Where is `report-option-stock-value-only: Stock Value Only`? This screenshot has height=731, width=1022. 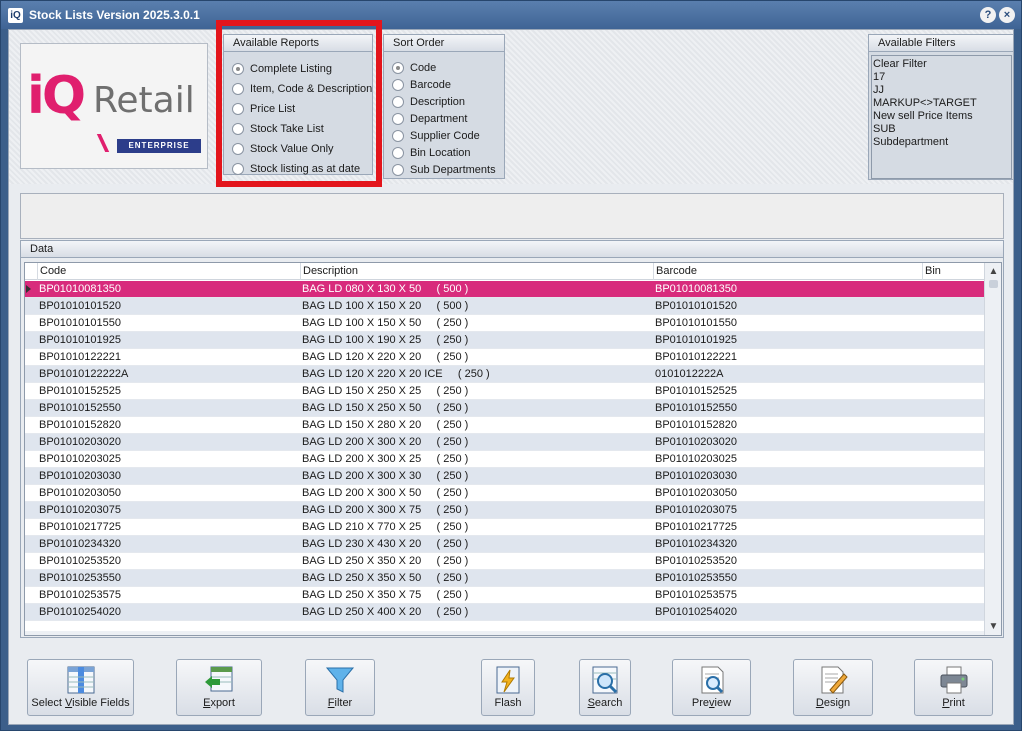
report-option-stock-value-only: Stock Value Only is located at coordinates (283, 149).